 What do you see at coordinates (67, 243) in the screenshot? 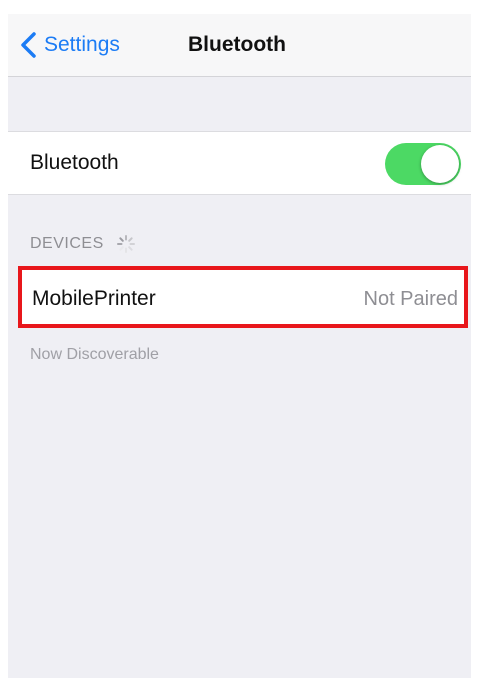
I see `devices-section-label: DEVICES` at bounding box center [67, 243].